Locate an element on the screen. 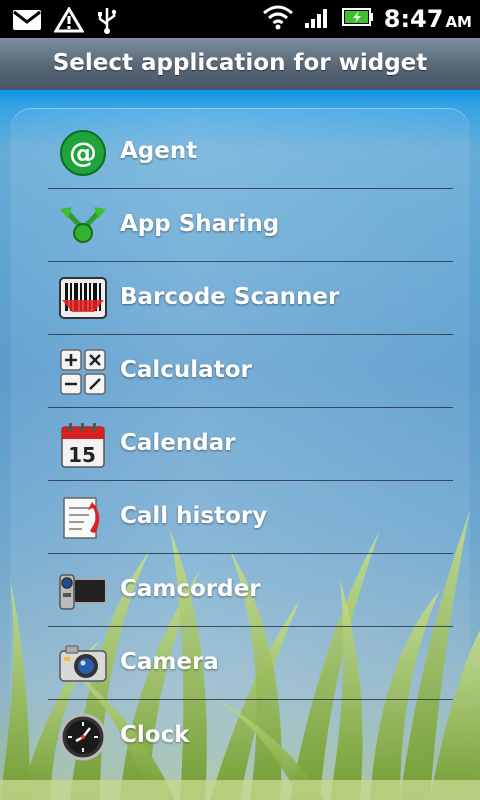 This screenshot has height=800, width=480. list-item-camcorder: Camcorder is located at coordinates (250, 590).